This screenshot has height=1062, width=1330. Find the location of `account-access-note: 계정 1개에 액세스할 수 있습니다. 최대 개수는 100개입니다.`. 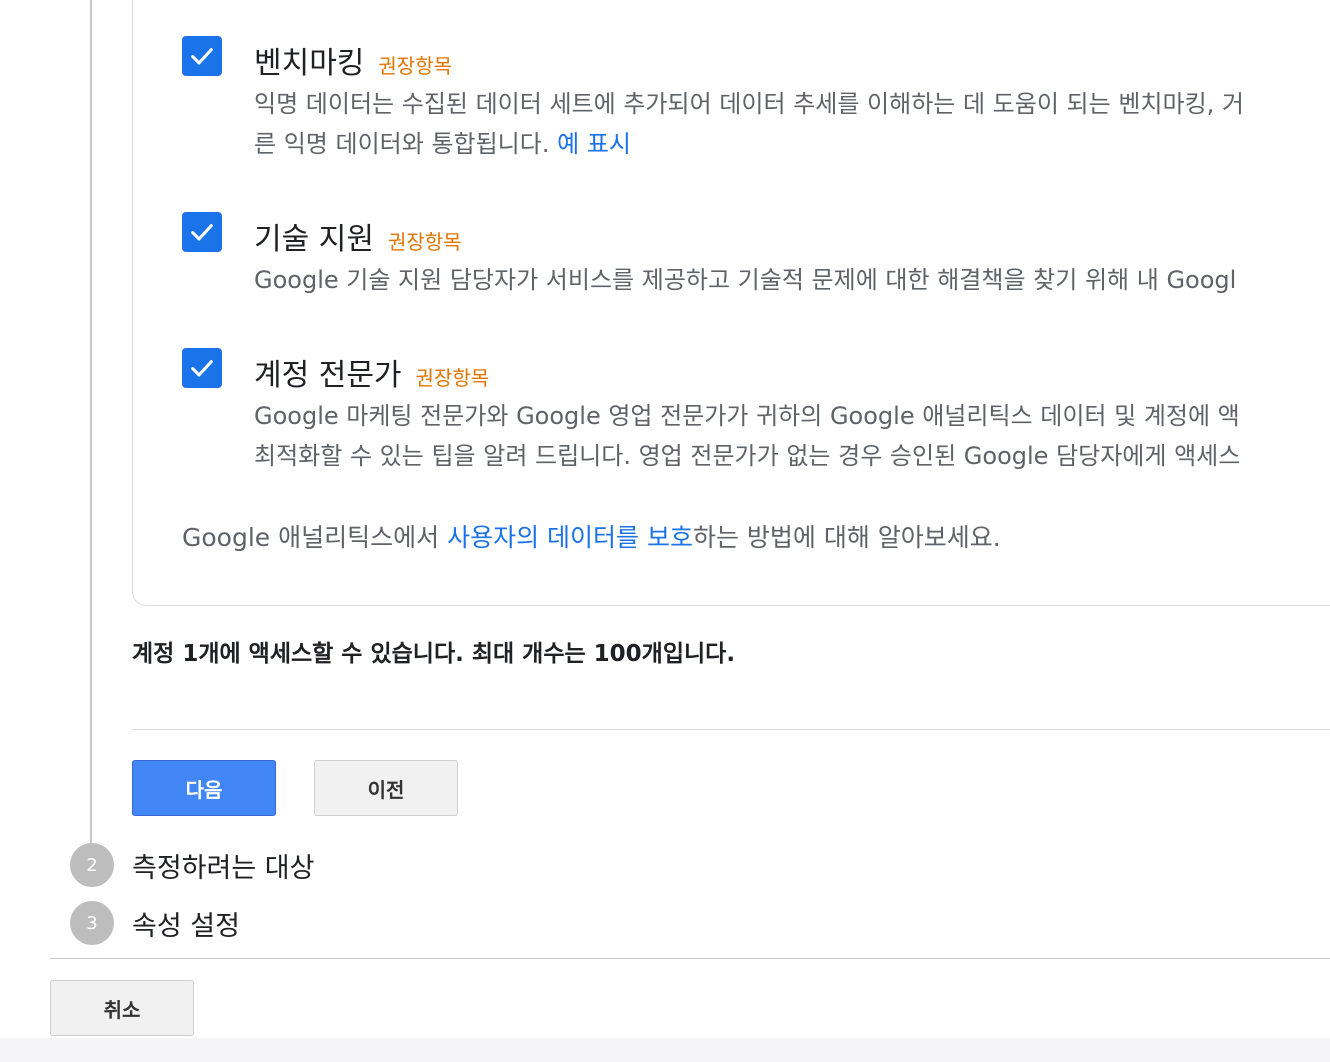

account-access-note: 계정 1개에 액세스할 수 있습니다. 최대 개수는 100개입니다. is located at coordinates (434, 654).